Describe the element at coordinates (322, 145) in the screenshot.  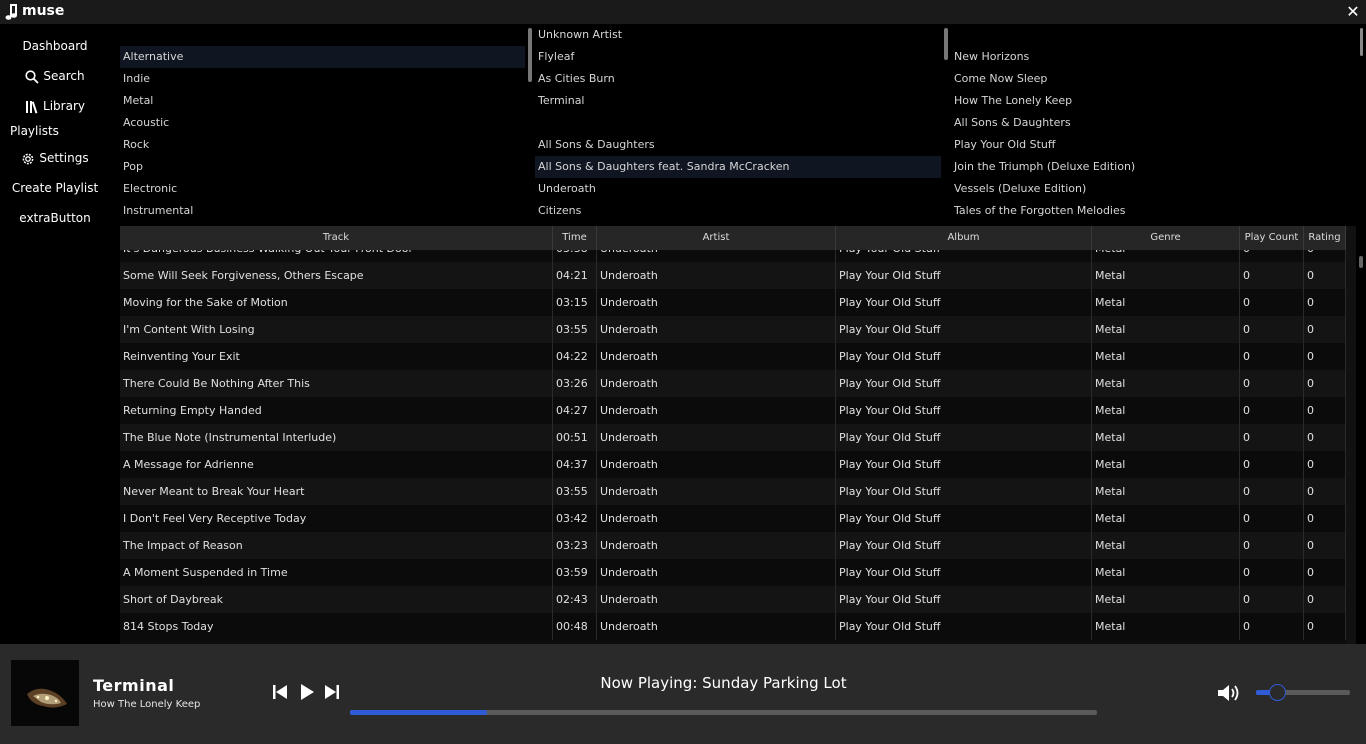
I see `genre-item: Rock` at that location.